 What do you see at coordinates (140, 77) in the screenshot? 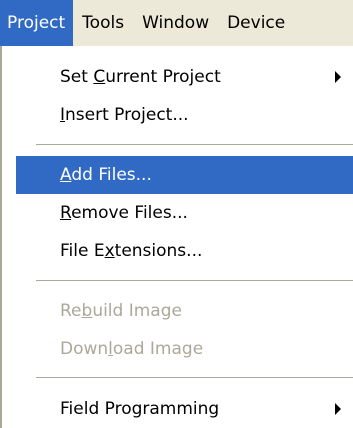
I see `menu-item-label: Set Current Project` at bounding box center [140, 77].